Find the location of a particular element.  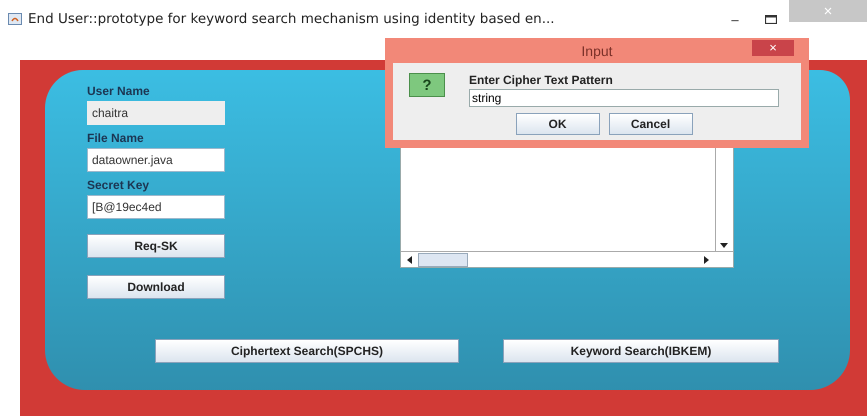

dialog-button: Cancel is located at coordinates (650, 124).